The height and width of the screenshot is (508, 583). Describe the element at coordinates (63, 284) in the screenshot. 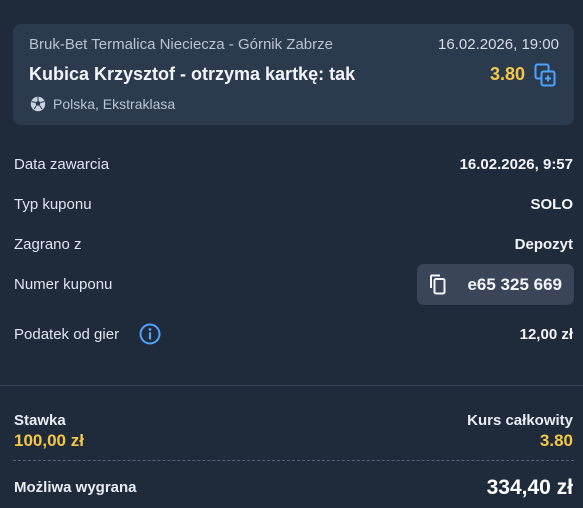

I see `coupon-number-label: Numer kuponu` at that location.